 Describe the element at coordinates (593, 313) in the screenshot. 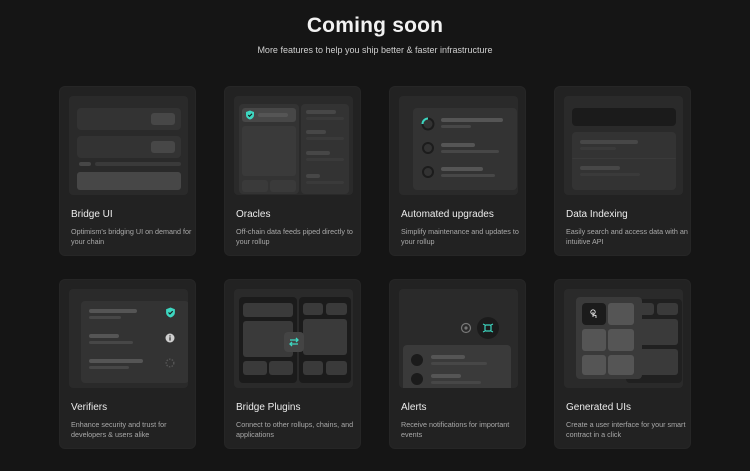

I see `tap-hand-icon` at that location.